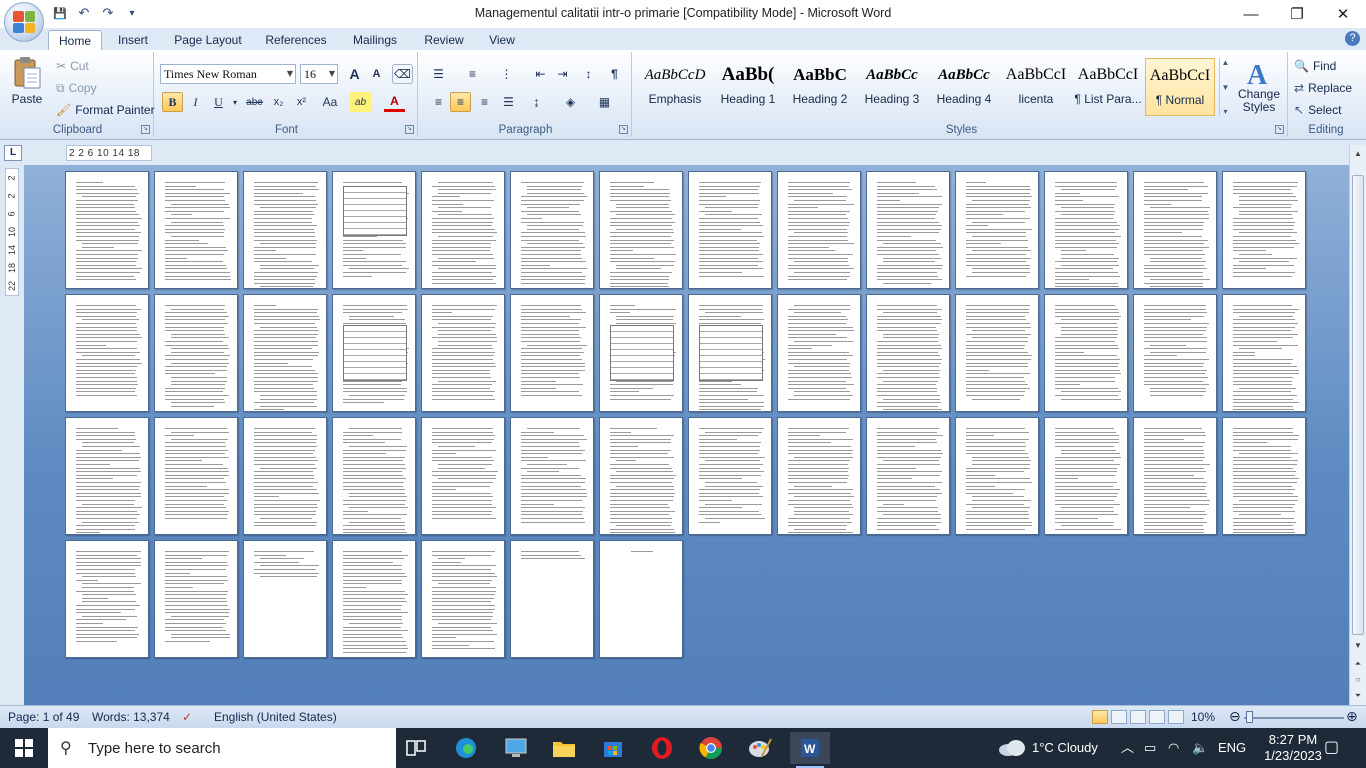 This screenshot has width=1366, height=768. I want to click on format-painter-button: 🖌 Format Painter, so click(105, 110).